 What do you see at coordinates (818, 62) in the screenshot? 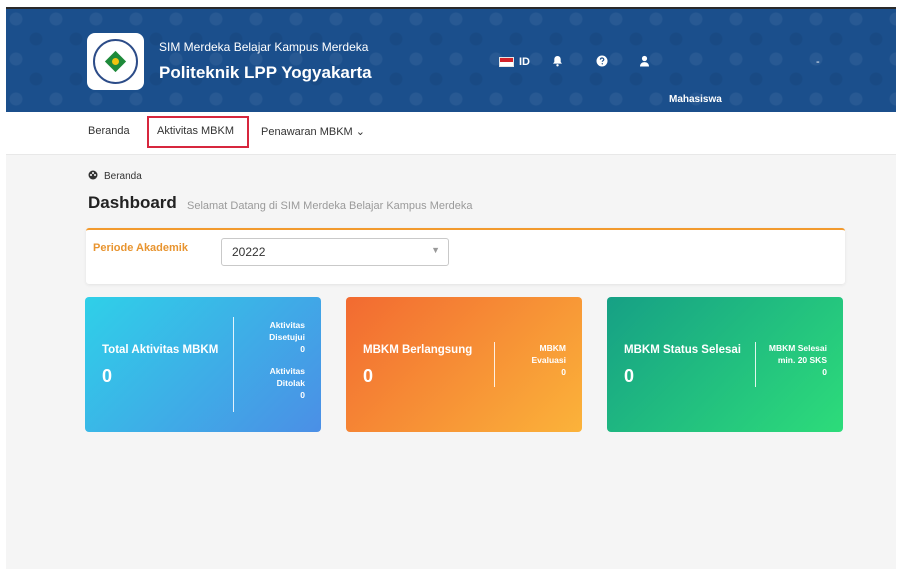
I see `user-extra: -` at bounding box center [818, 62].